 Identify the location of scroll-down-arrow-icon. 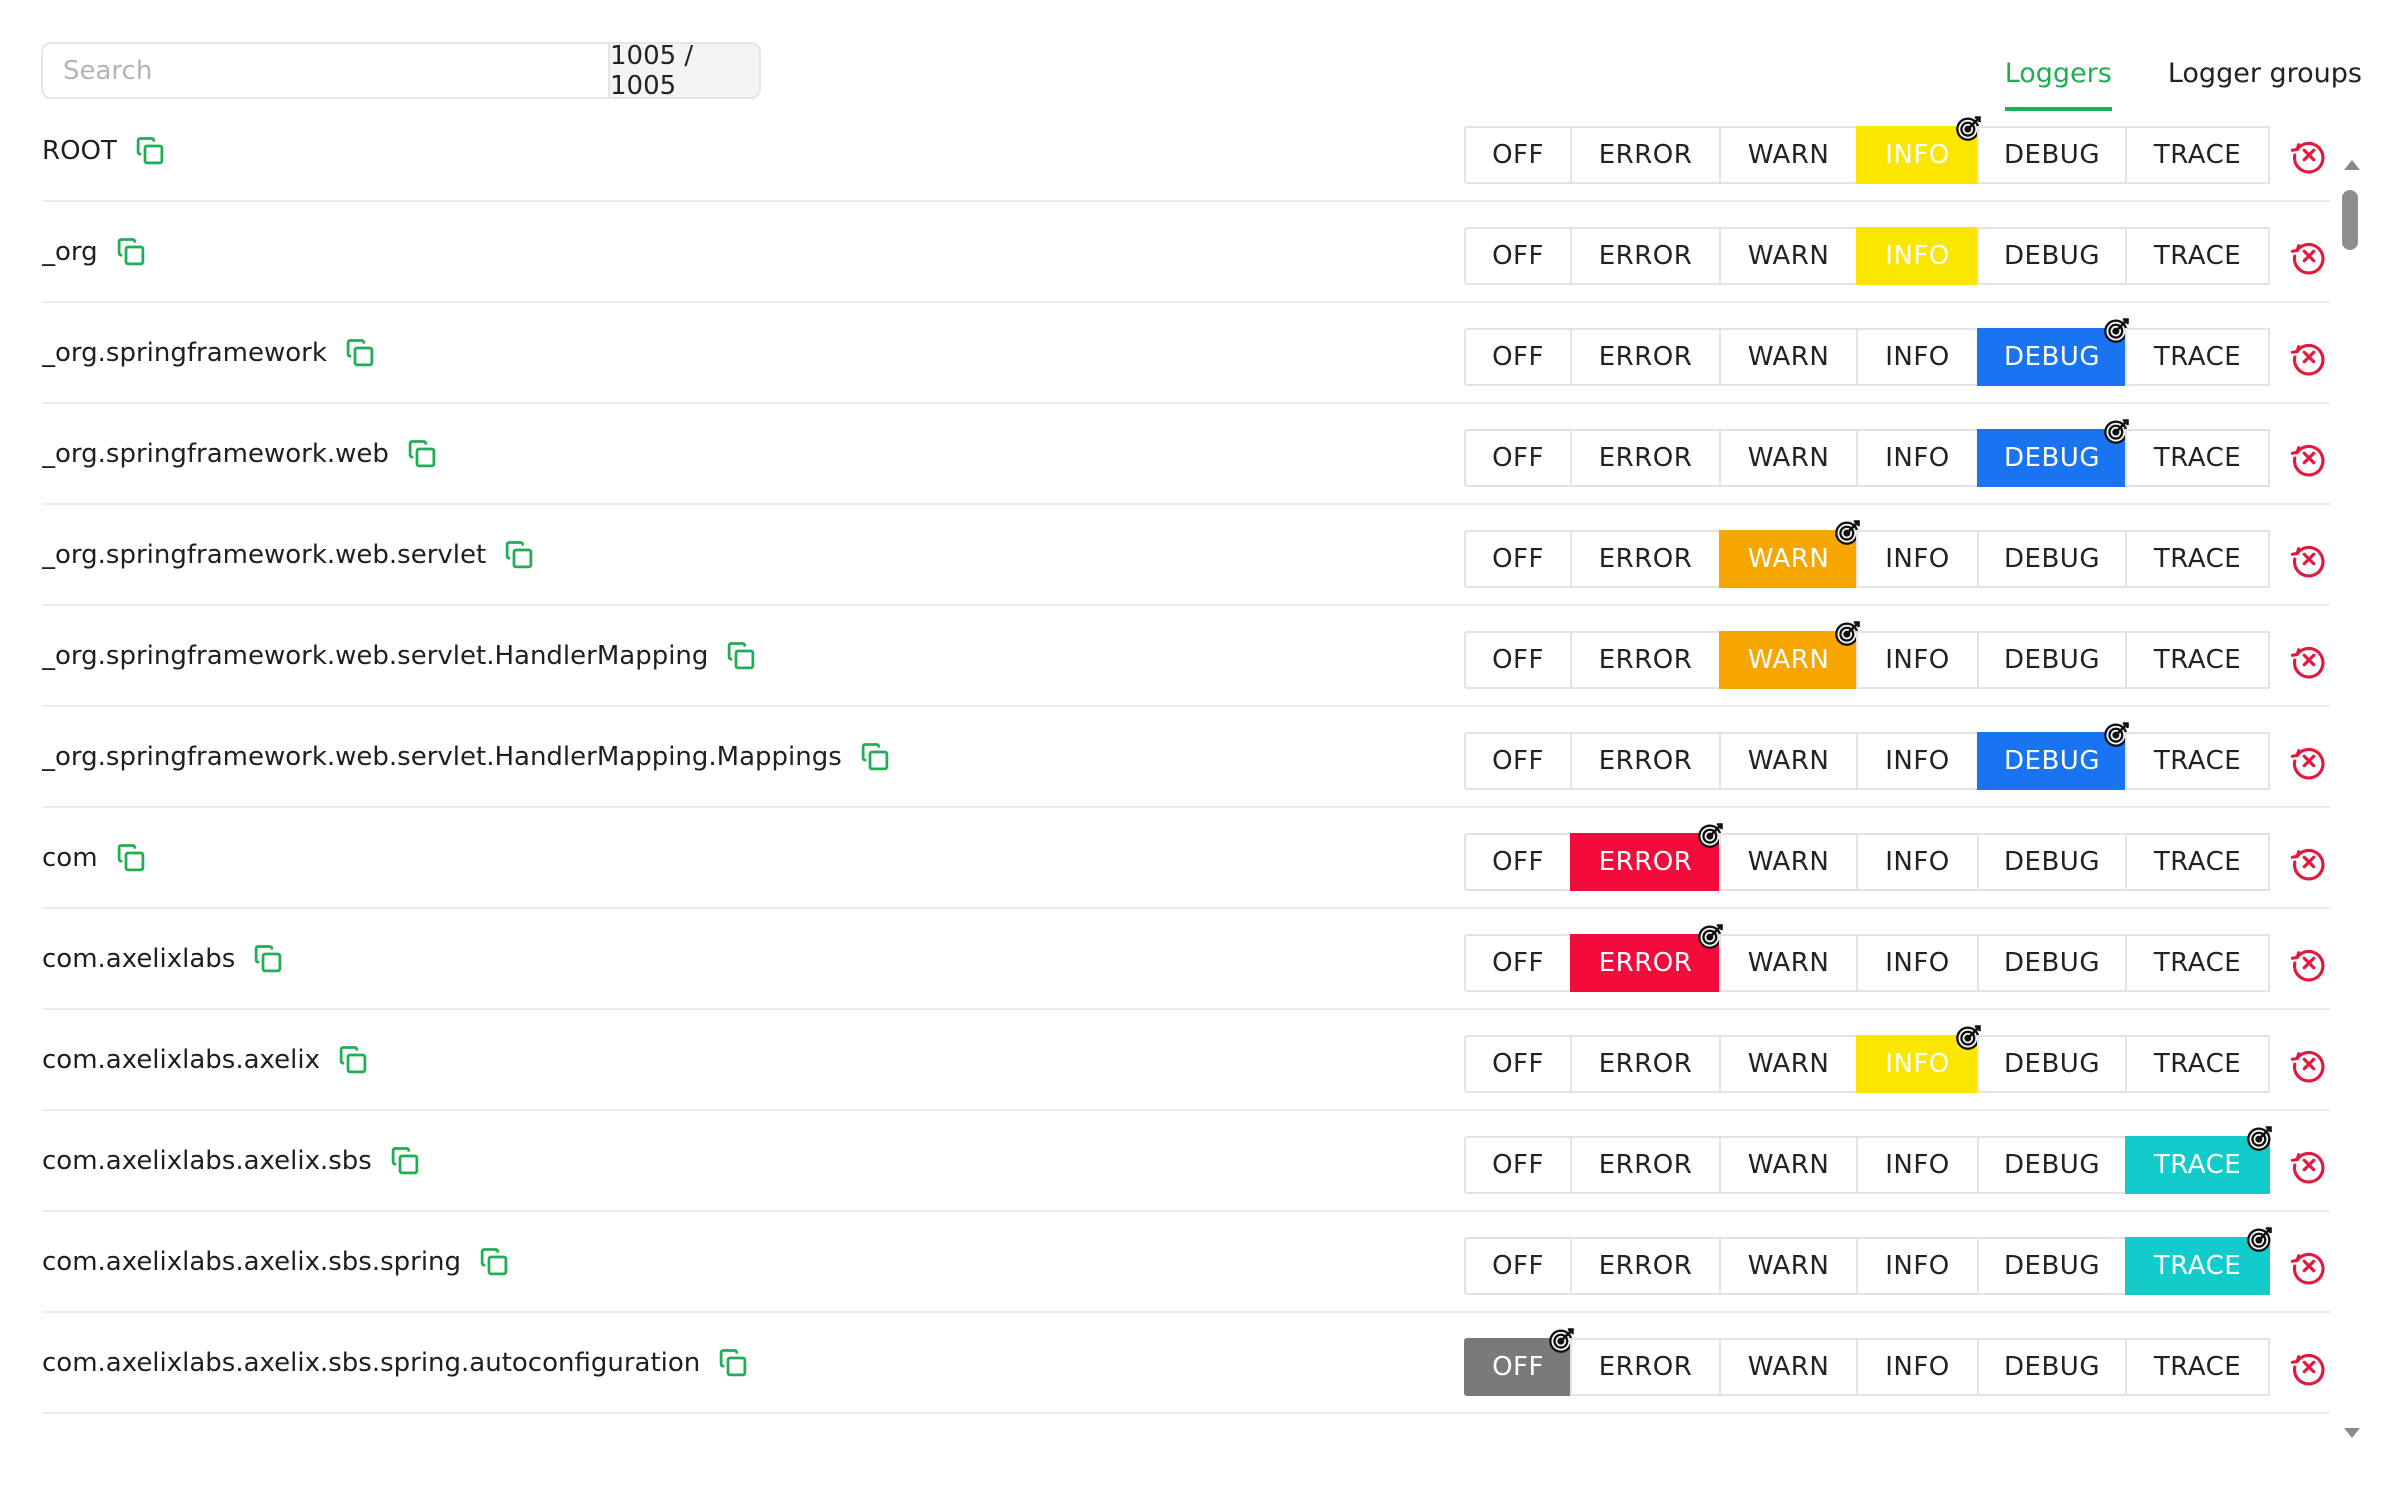
(2352, 1433).